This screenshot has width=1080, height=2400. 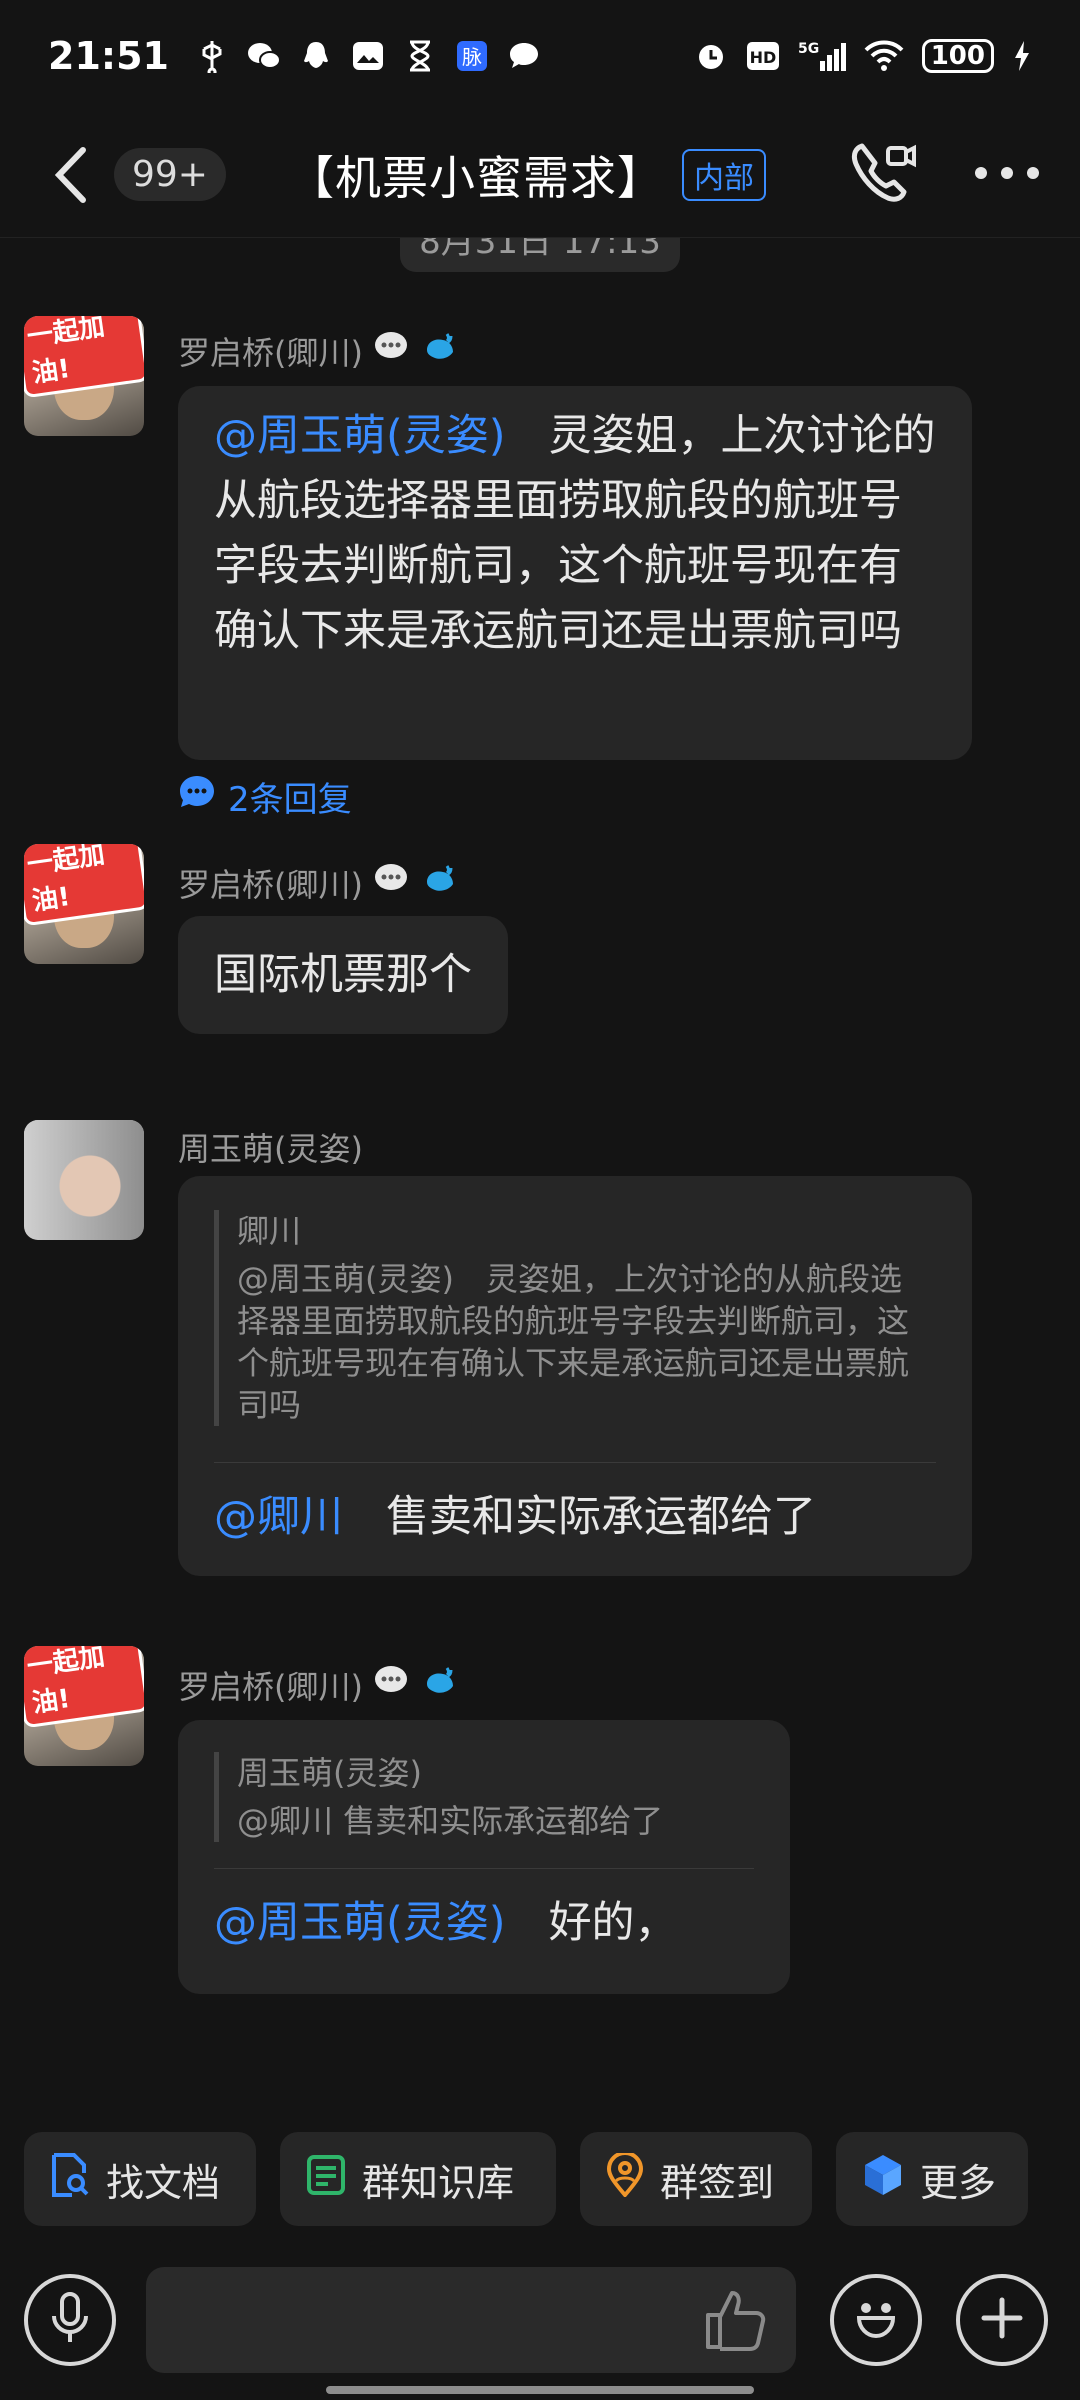 I want to click on shortcut-checkin: 群签到, so click(x=696, y=2179).